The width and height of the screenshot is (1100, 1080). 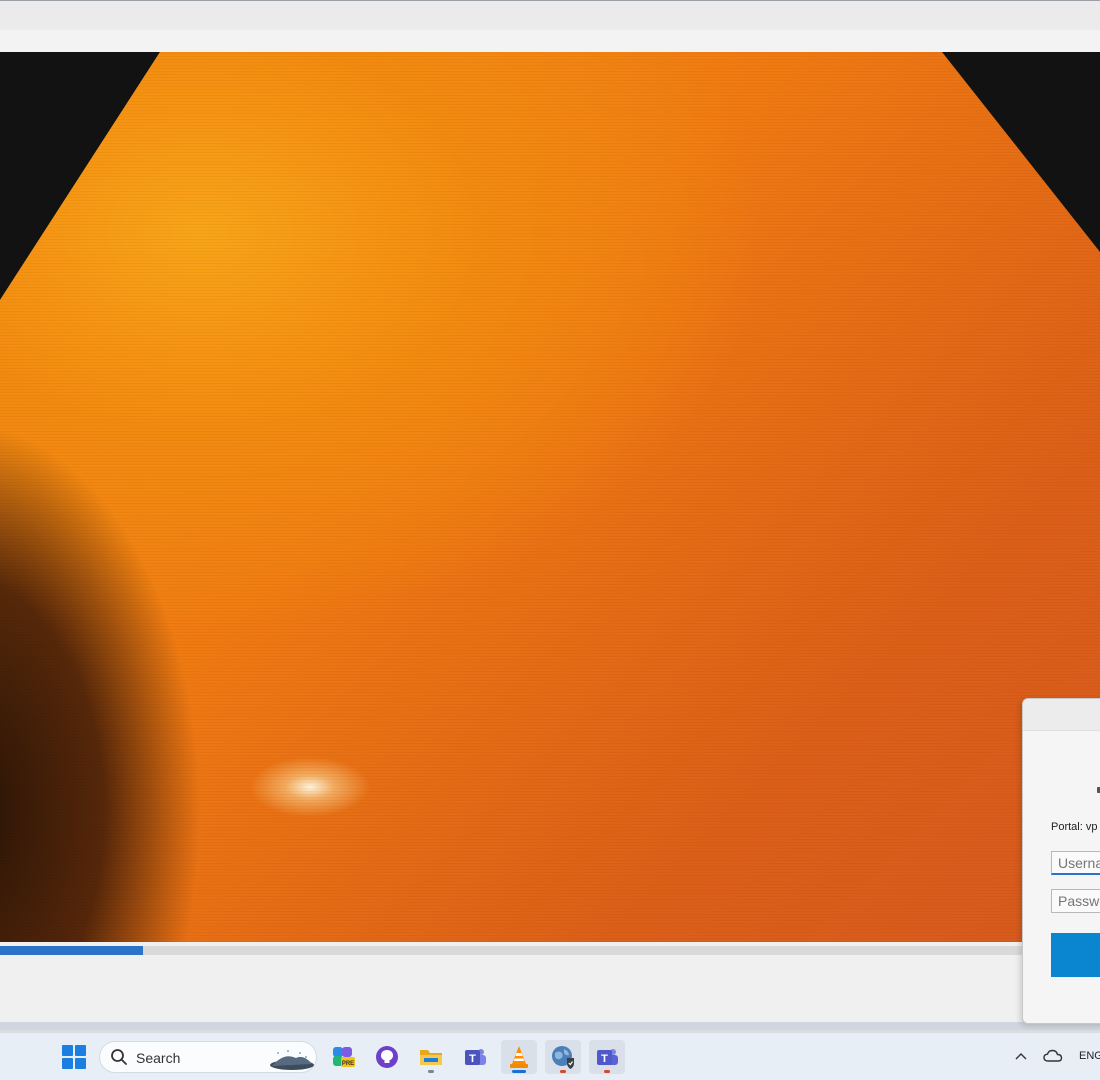 I want to click on taskbar-search-box: Search, so click(x=208, y=1057).